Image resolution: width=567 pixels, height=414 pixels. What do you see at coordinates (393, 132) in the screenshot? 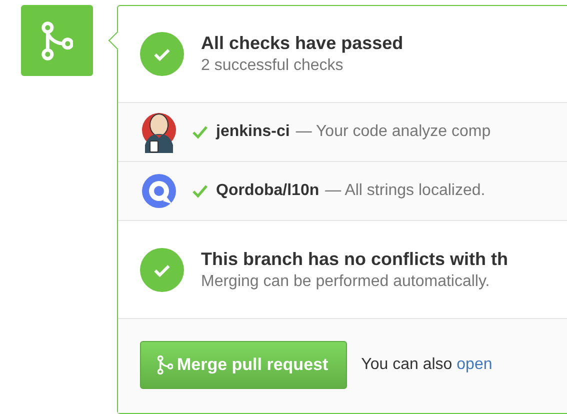
I see `check-description: — Your code analyze comp` at bounding box center [393, 132].